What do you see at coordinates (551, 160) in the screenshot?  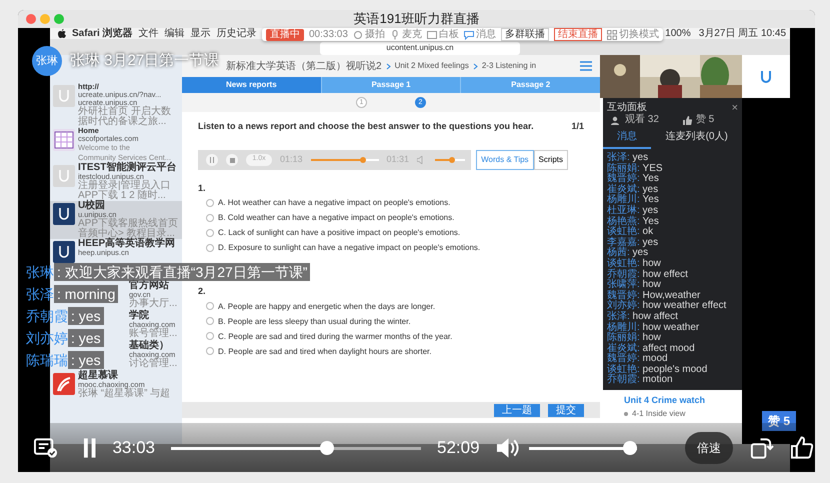 I see `resource-tab: Scripts` at bounding box center [551, 160].